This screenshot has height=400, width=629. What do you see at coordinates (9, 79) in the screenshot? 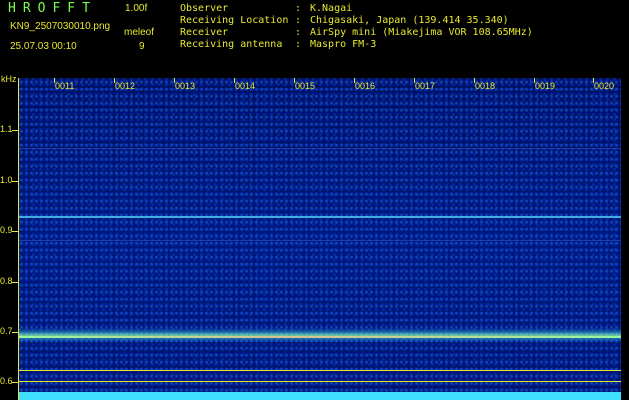
I see `y-unit-label: kHz` at bounding box center [9, 79].